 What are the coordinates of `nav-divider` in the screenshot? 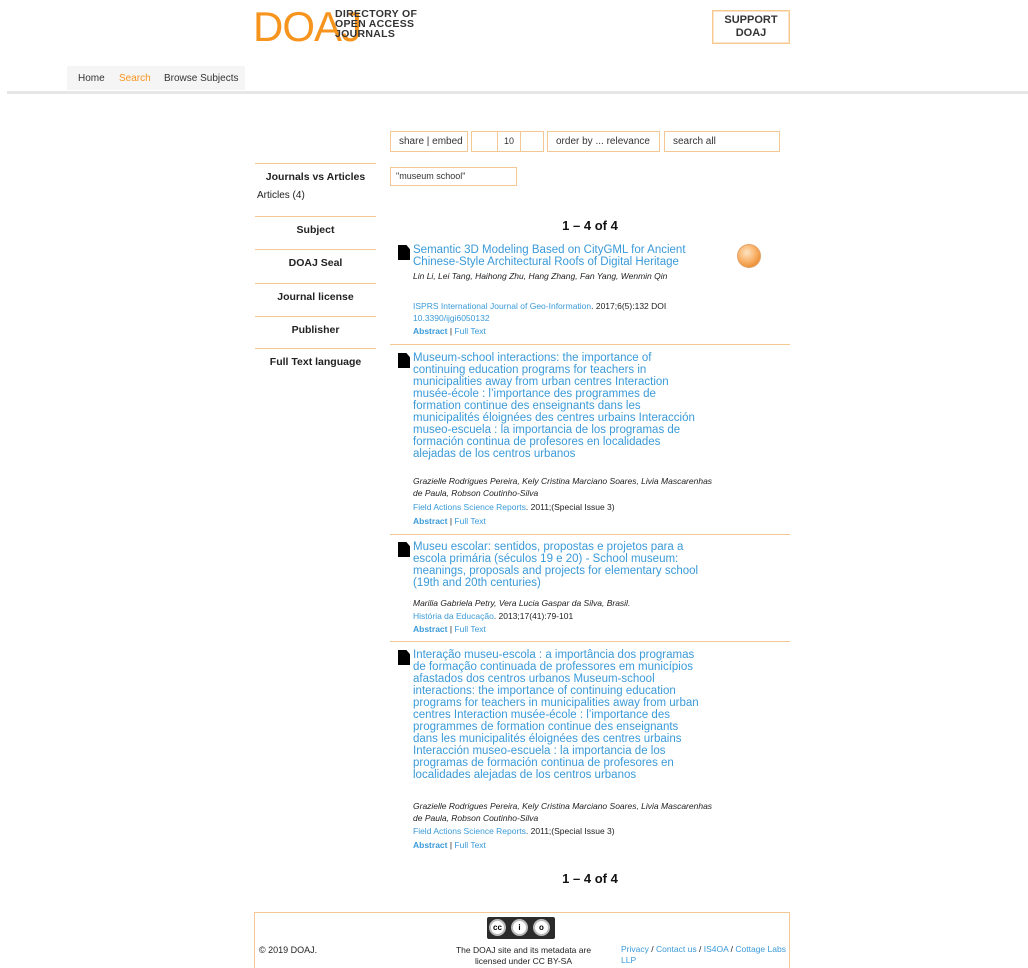 It's located at (517, 92).